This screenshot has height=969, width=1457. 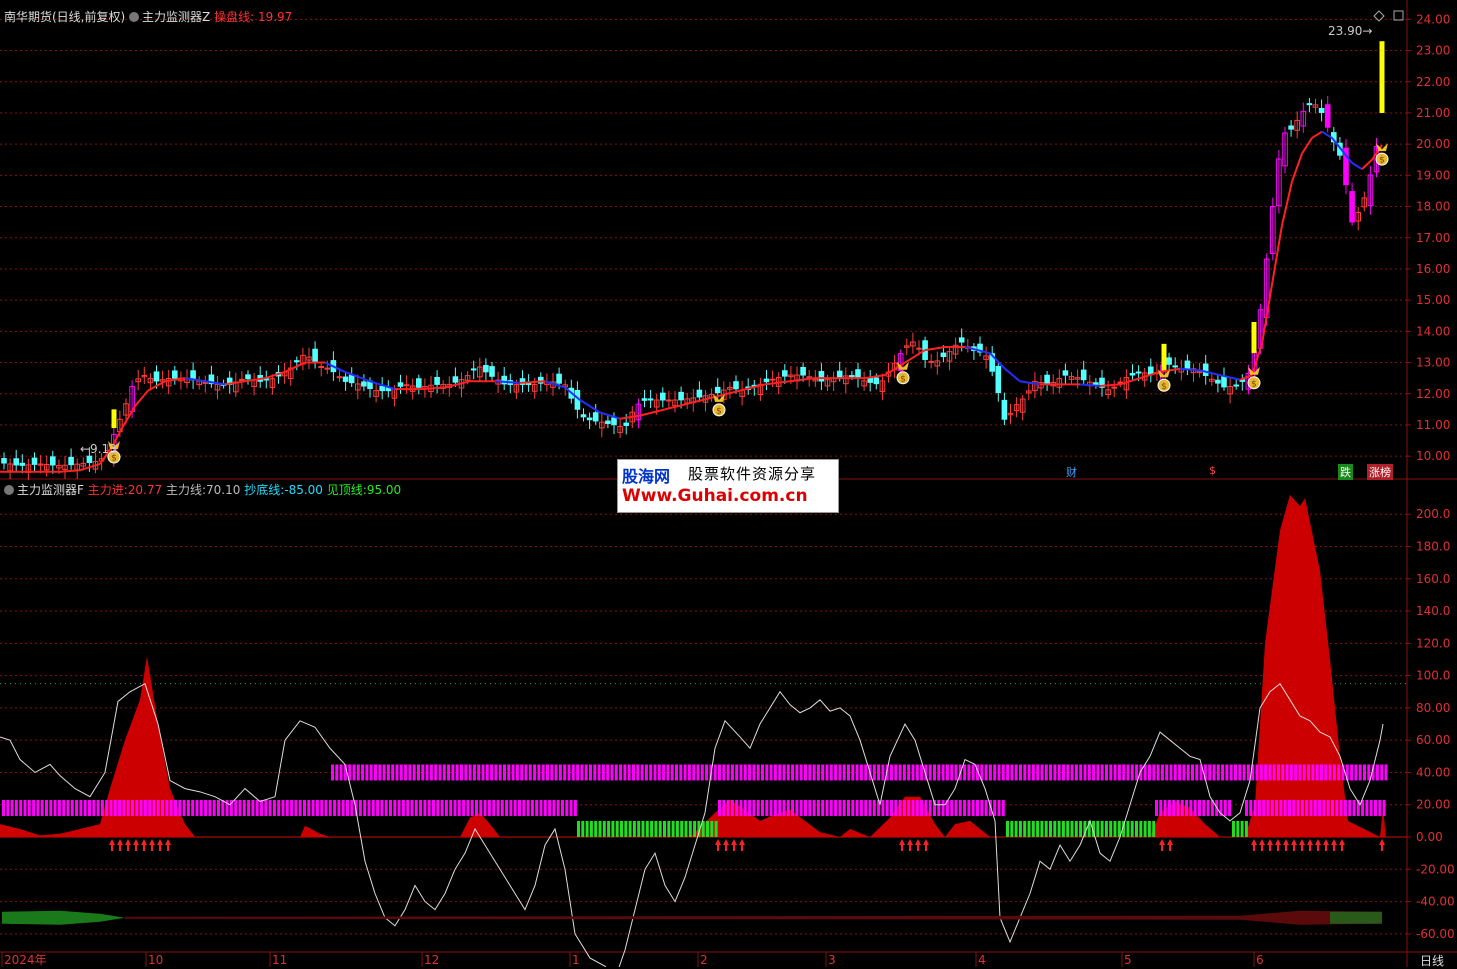 I want to click on event-tag-die: 跌, so click(x=1345, y=472).